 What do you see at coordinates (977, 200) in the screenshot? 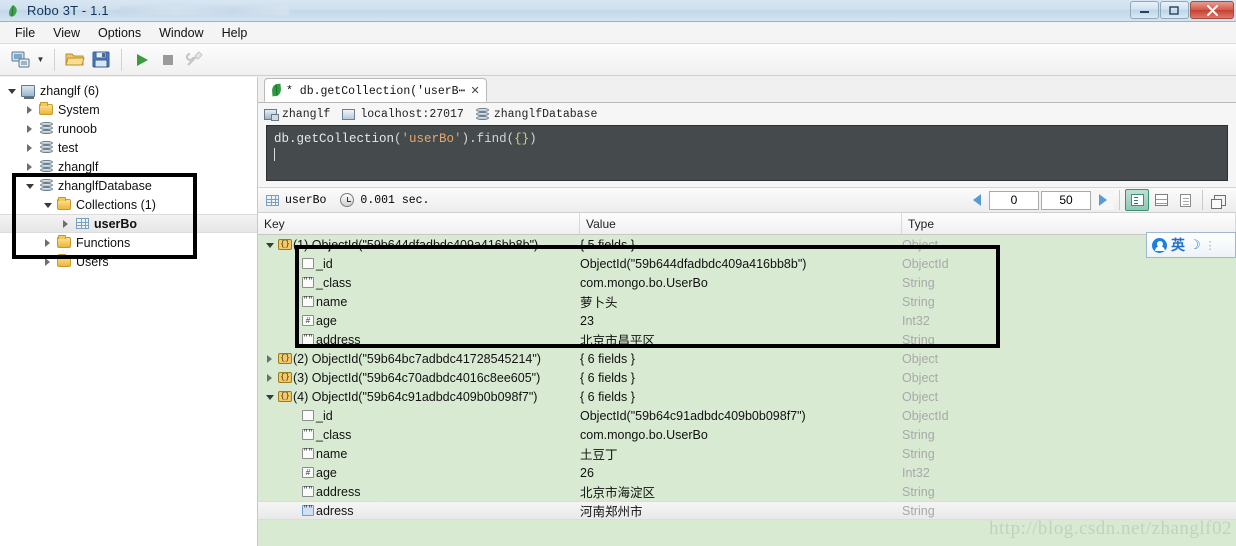
I see `prev-page-button` at bounding box center [977, 200].